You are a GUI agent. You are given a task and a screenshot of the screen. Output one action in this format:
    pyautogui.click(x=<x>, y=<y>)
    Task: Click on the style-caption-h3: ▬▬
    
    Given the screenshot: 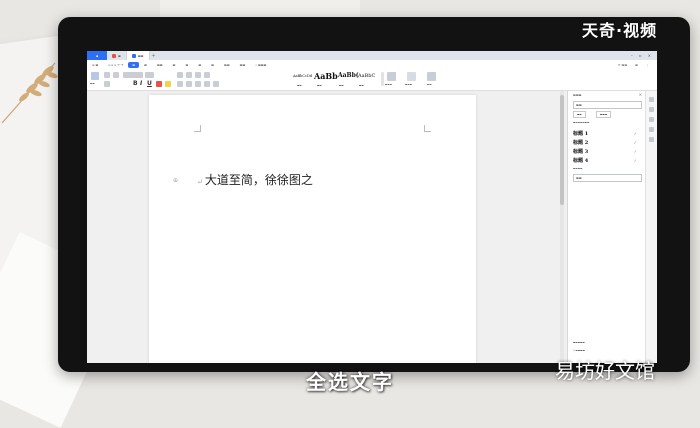 What is the action you would take?
    pyautogui.click(x=361, y=85)
    